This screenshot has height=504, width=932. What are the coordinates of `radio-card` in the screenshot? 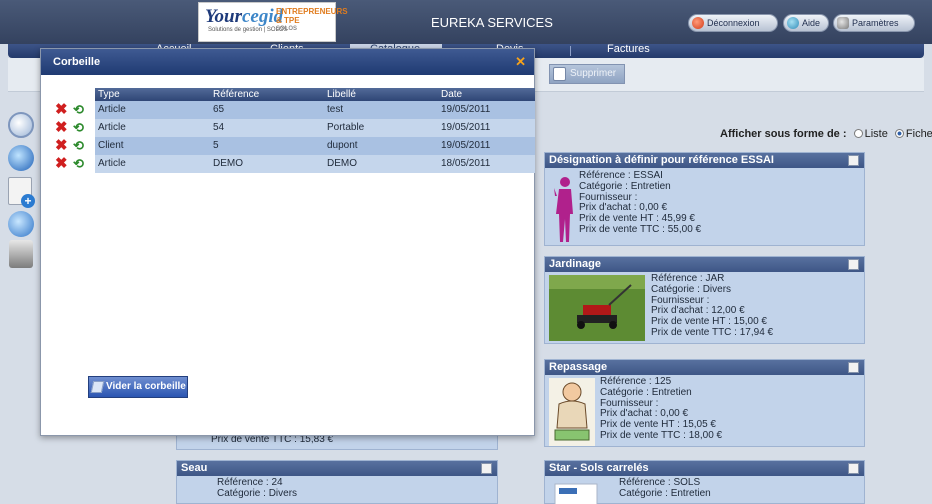 It's located at (899, 133).